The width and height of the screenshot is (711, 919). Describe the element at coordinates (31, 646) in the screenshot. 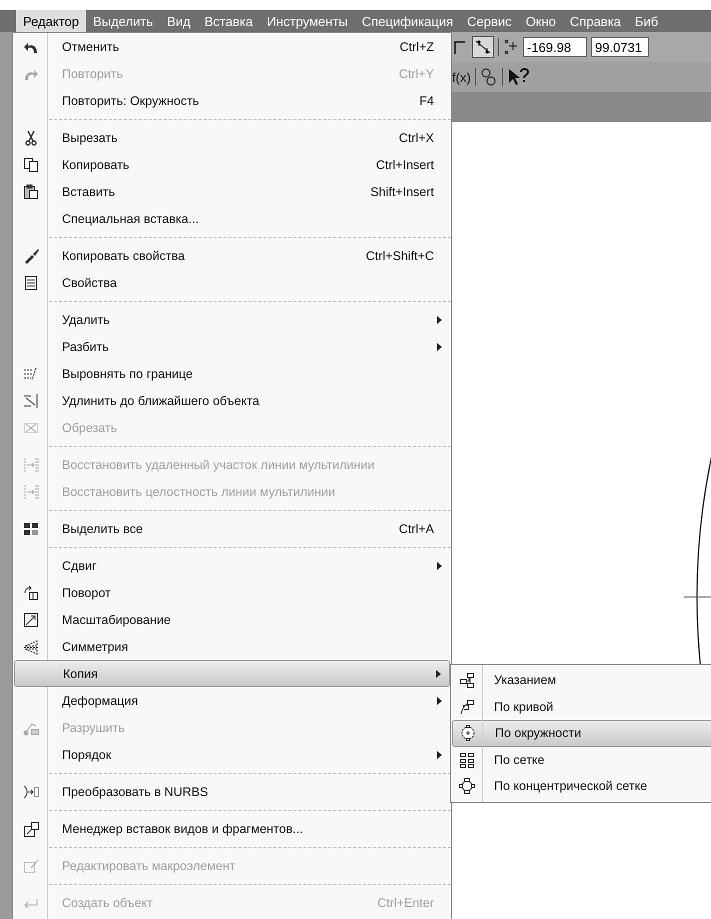

I see `mirror-icon` at that location.